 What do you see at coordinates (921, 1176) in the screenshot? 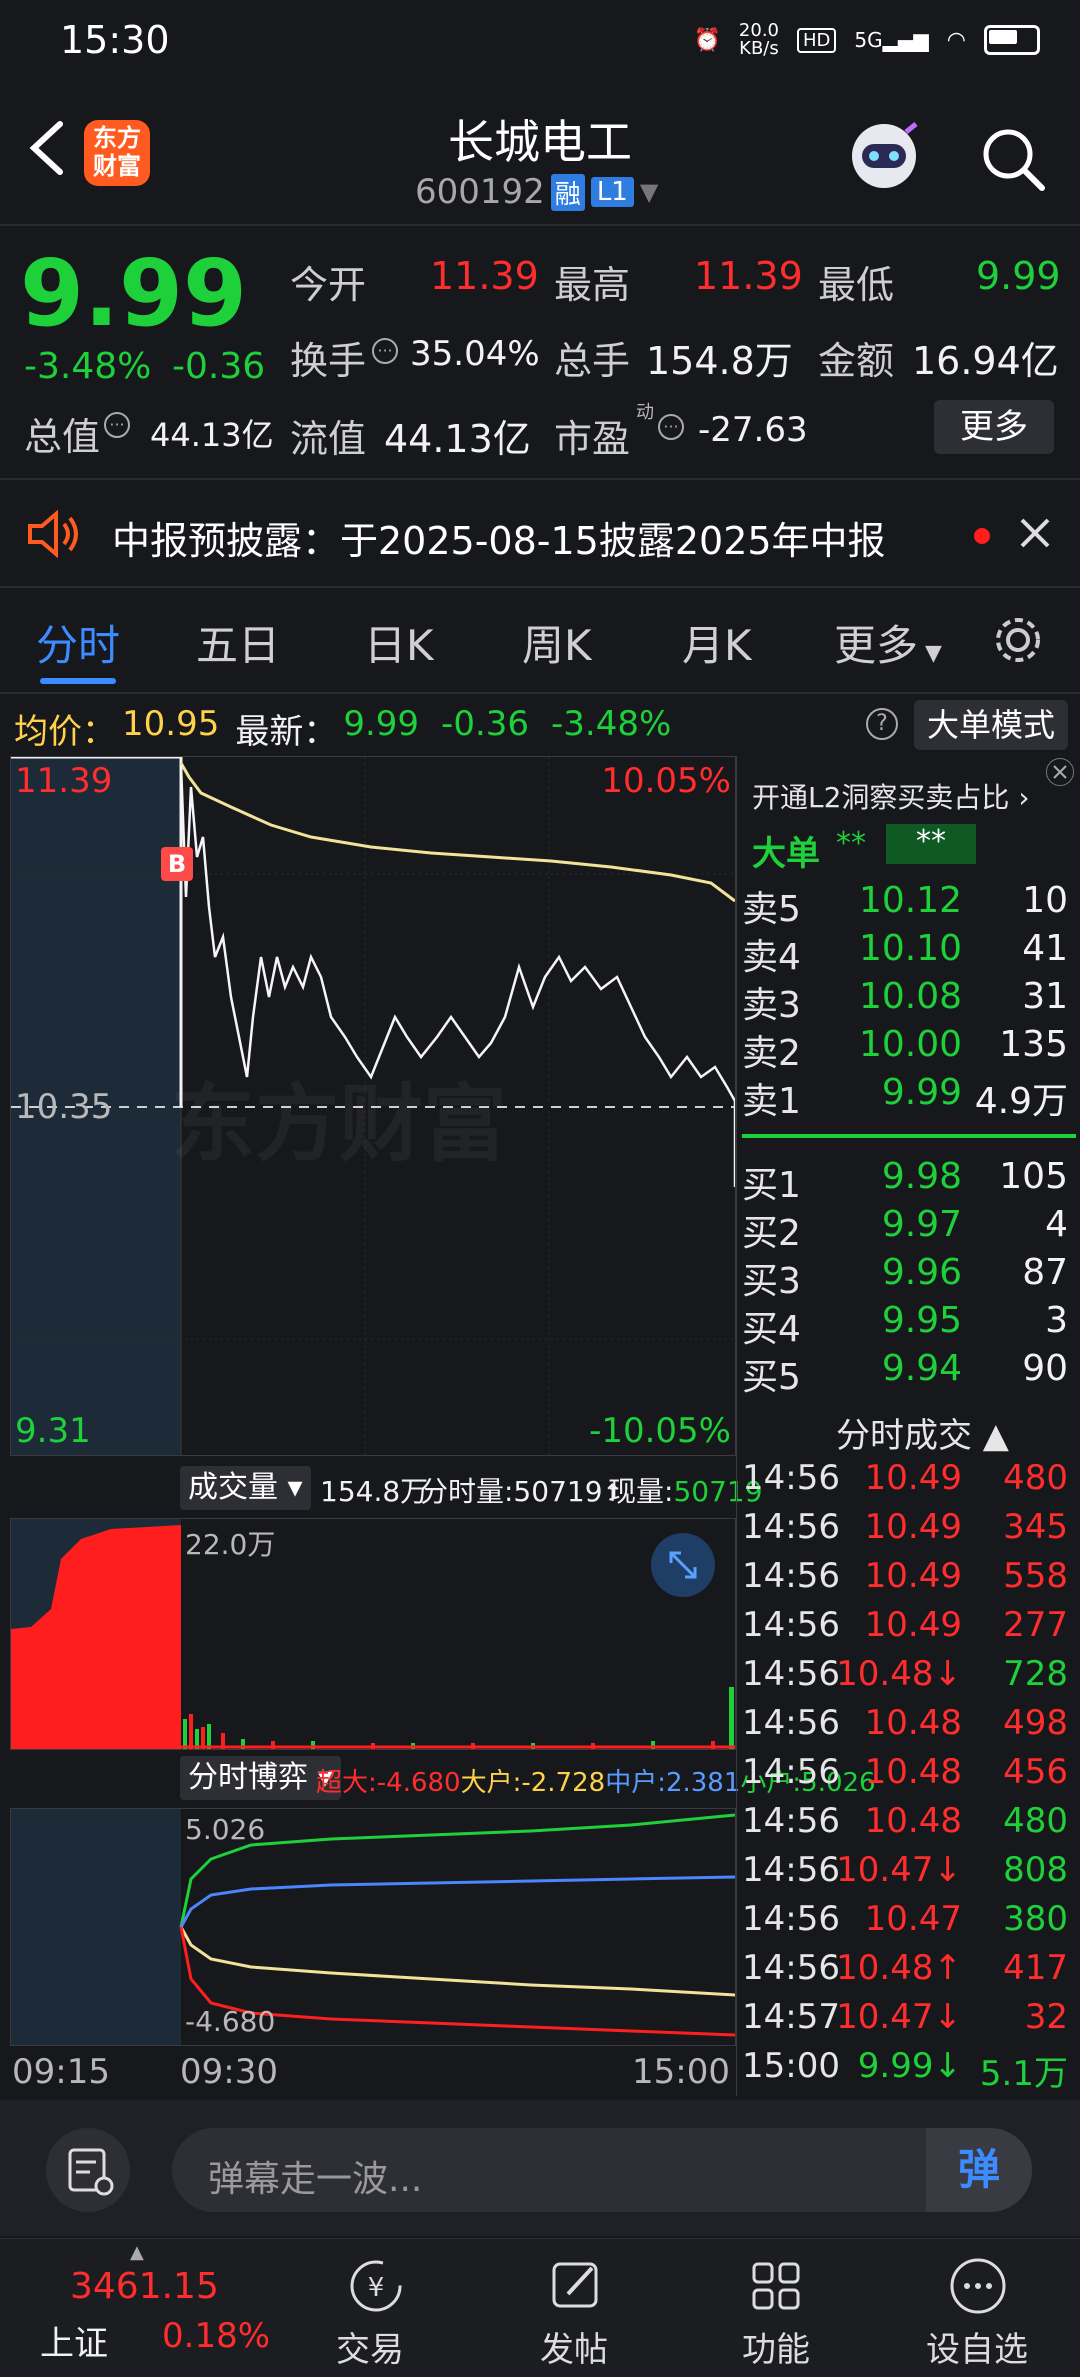
I see `bid-price: 9.98` at bounding box center [921, 1176].